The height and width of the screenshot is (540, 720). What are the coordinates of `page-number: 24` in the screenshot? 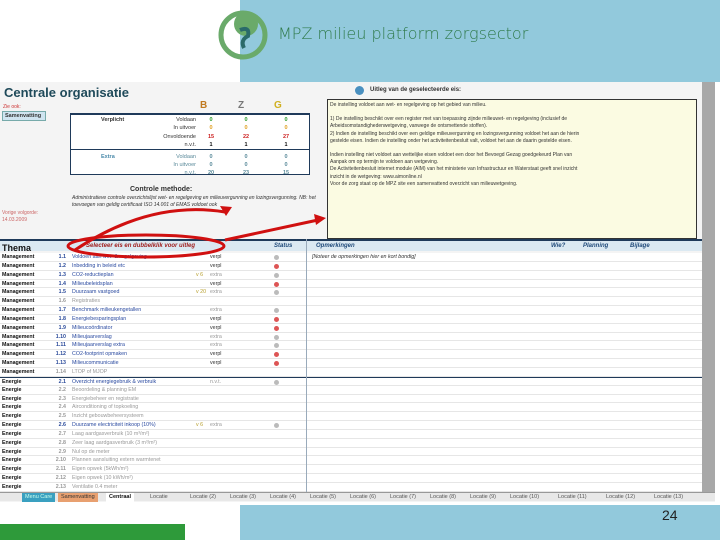 It's located at (670, 515).